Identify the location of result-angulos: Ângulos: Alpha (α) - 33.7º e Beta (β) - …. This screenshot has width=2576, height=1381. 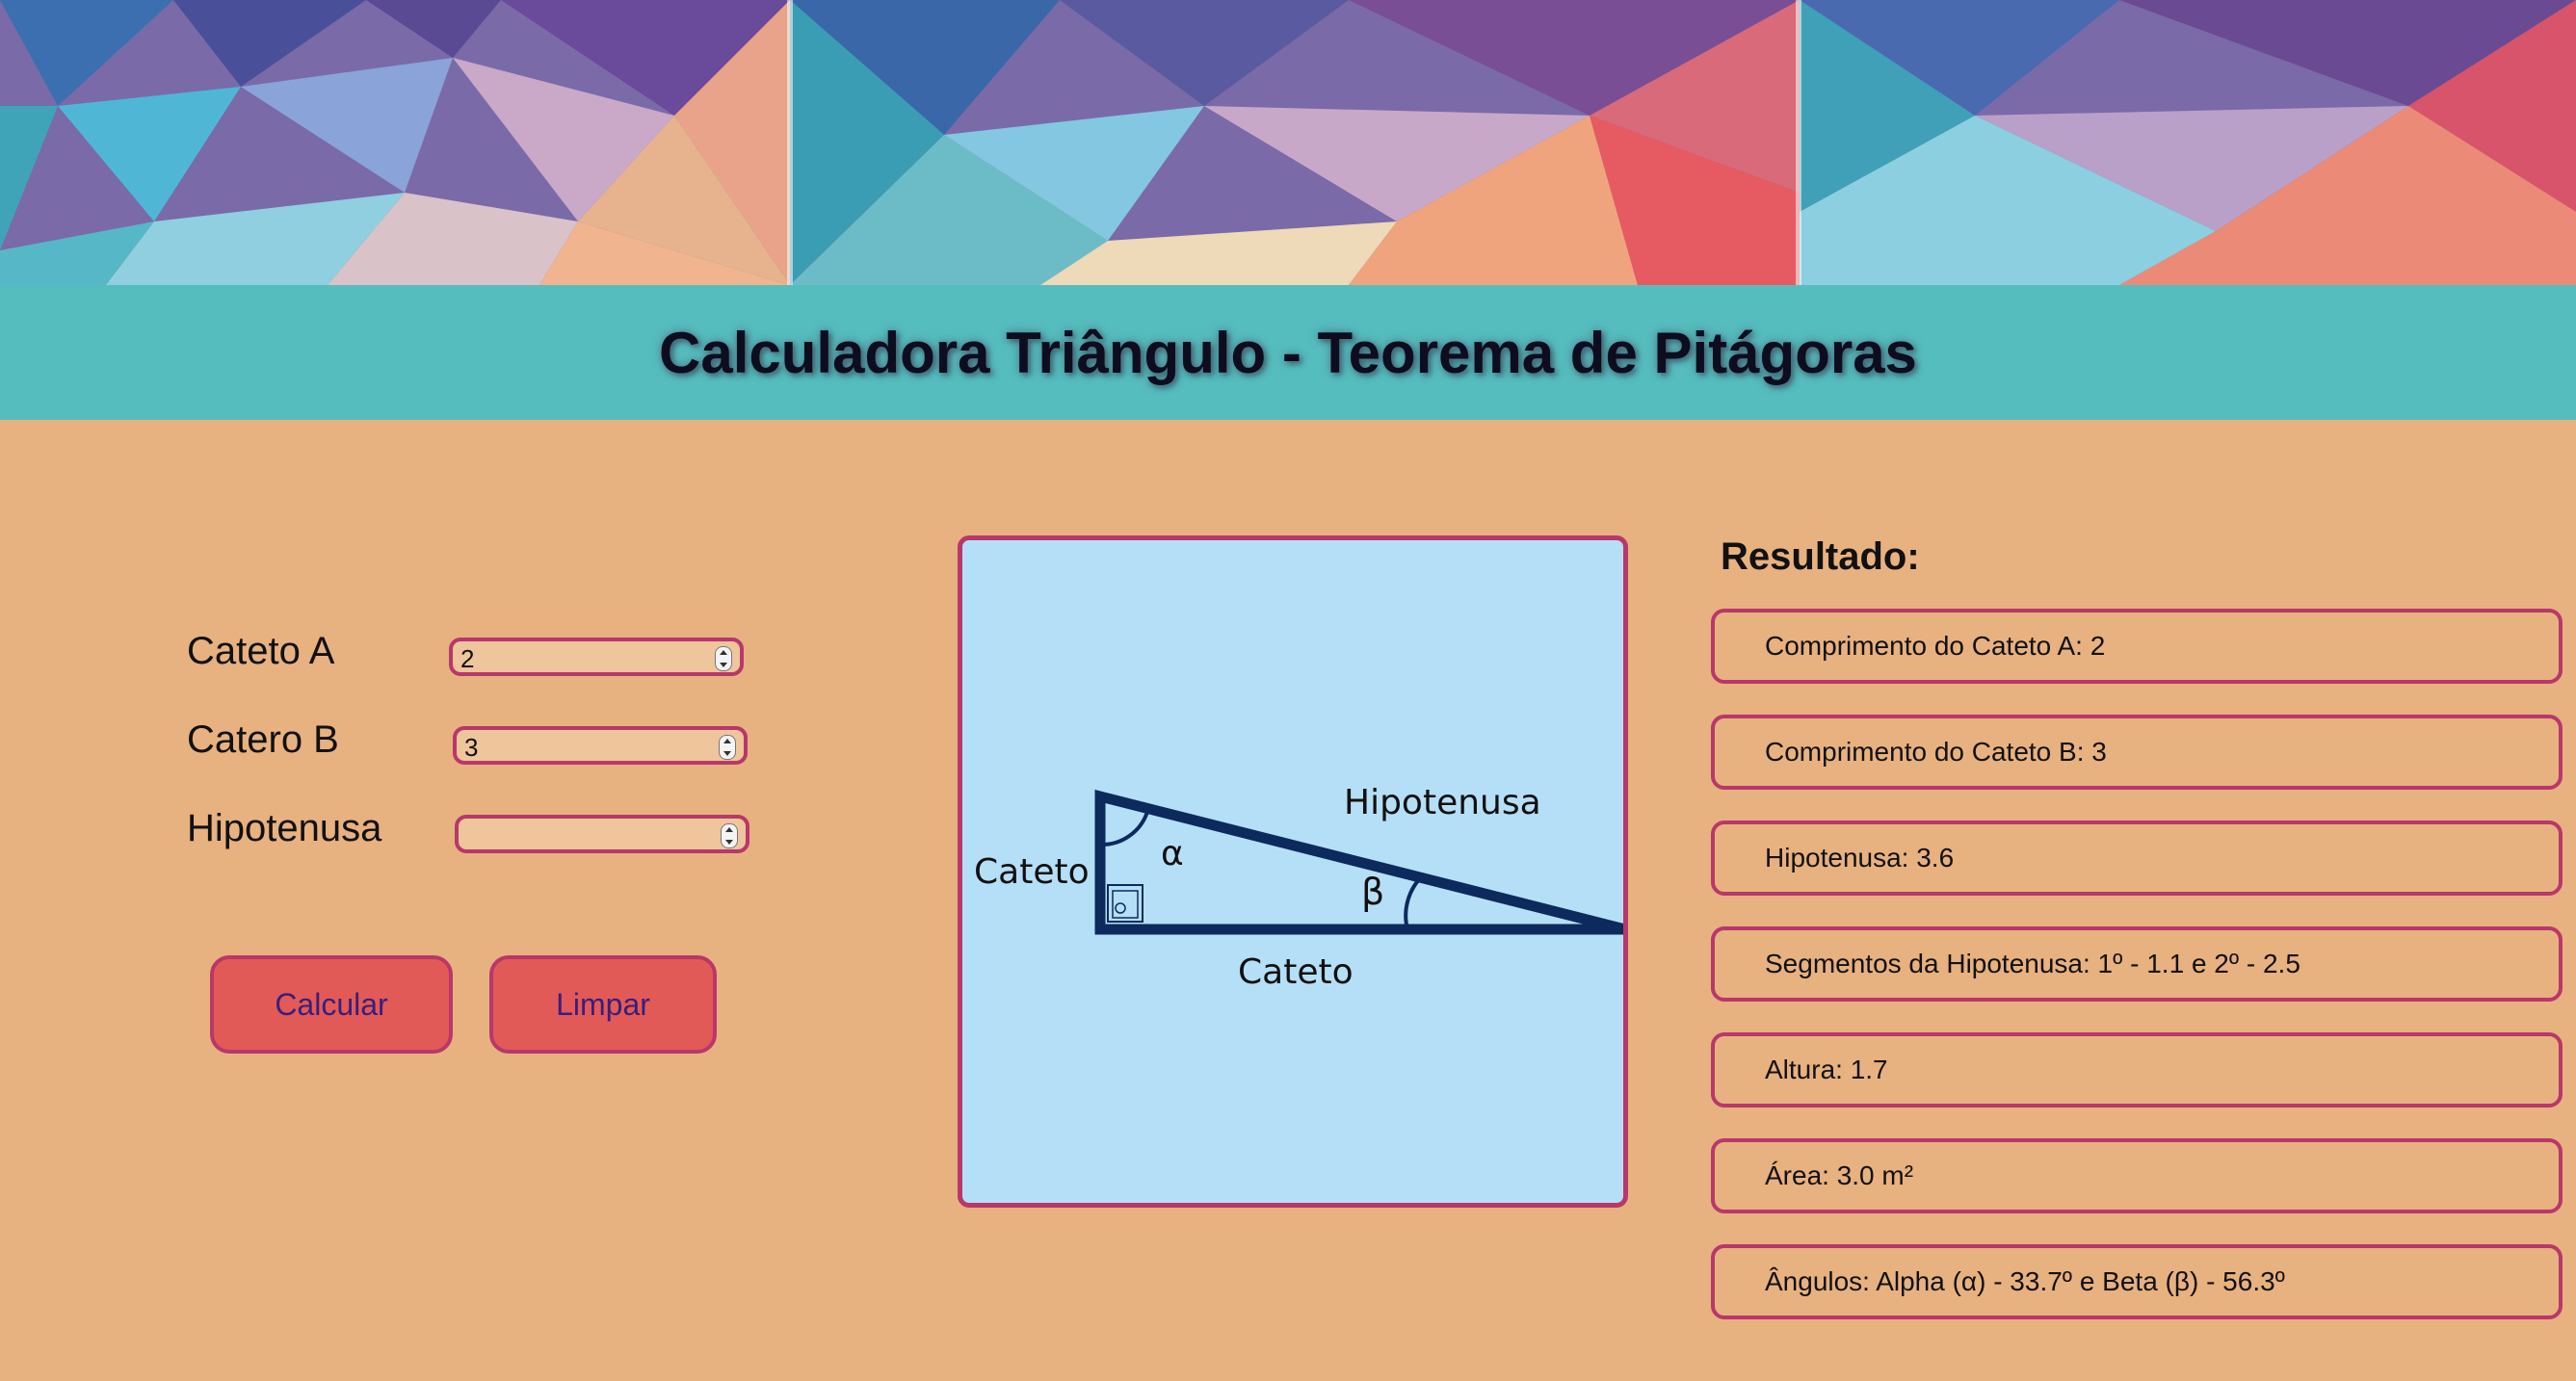
(2137, 1281).